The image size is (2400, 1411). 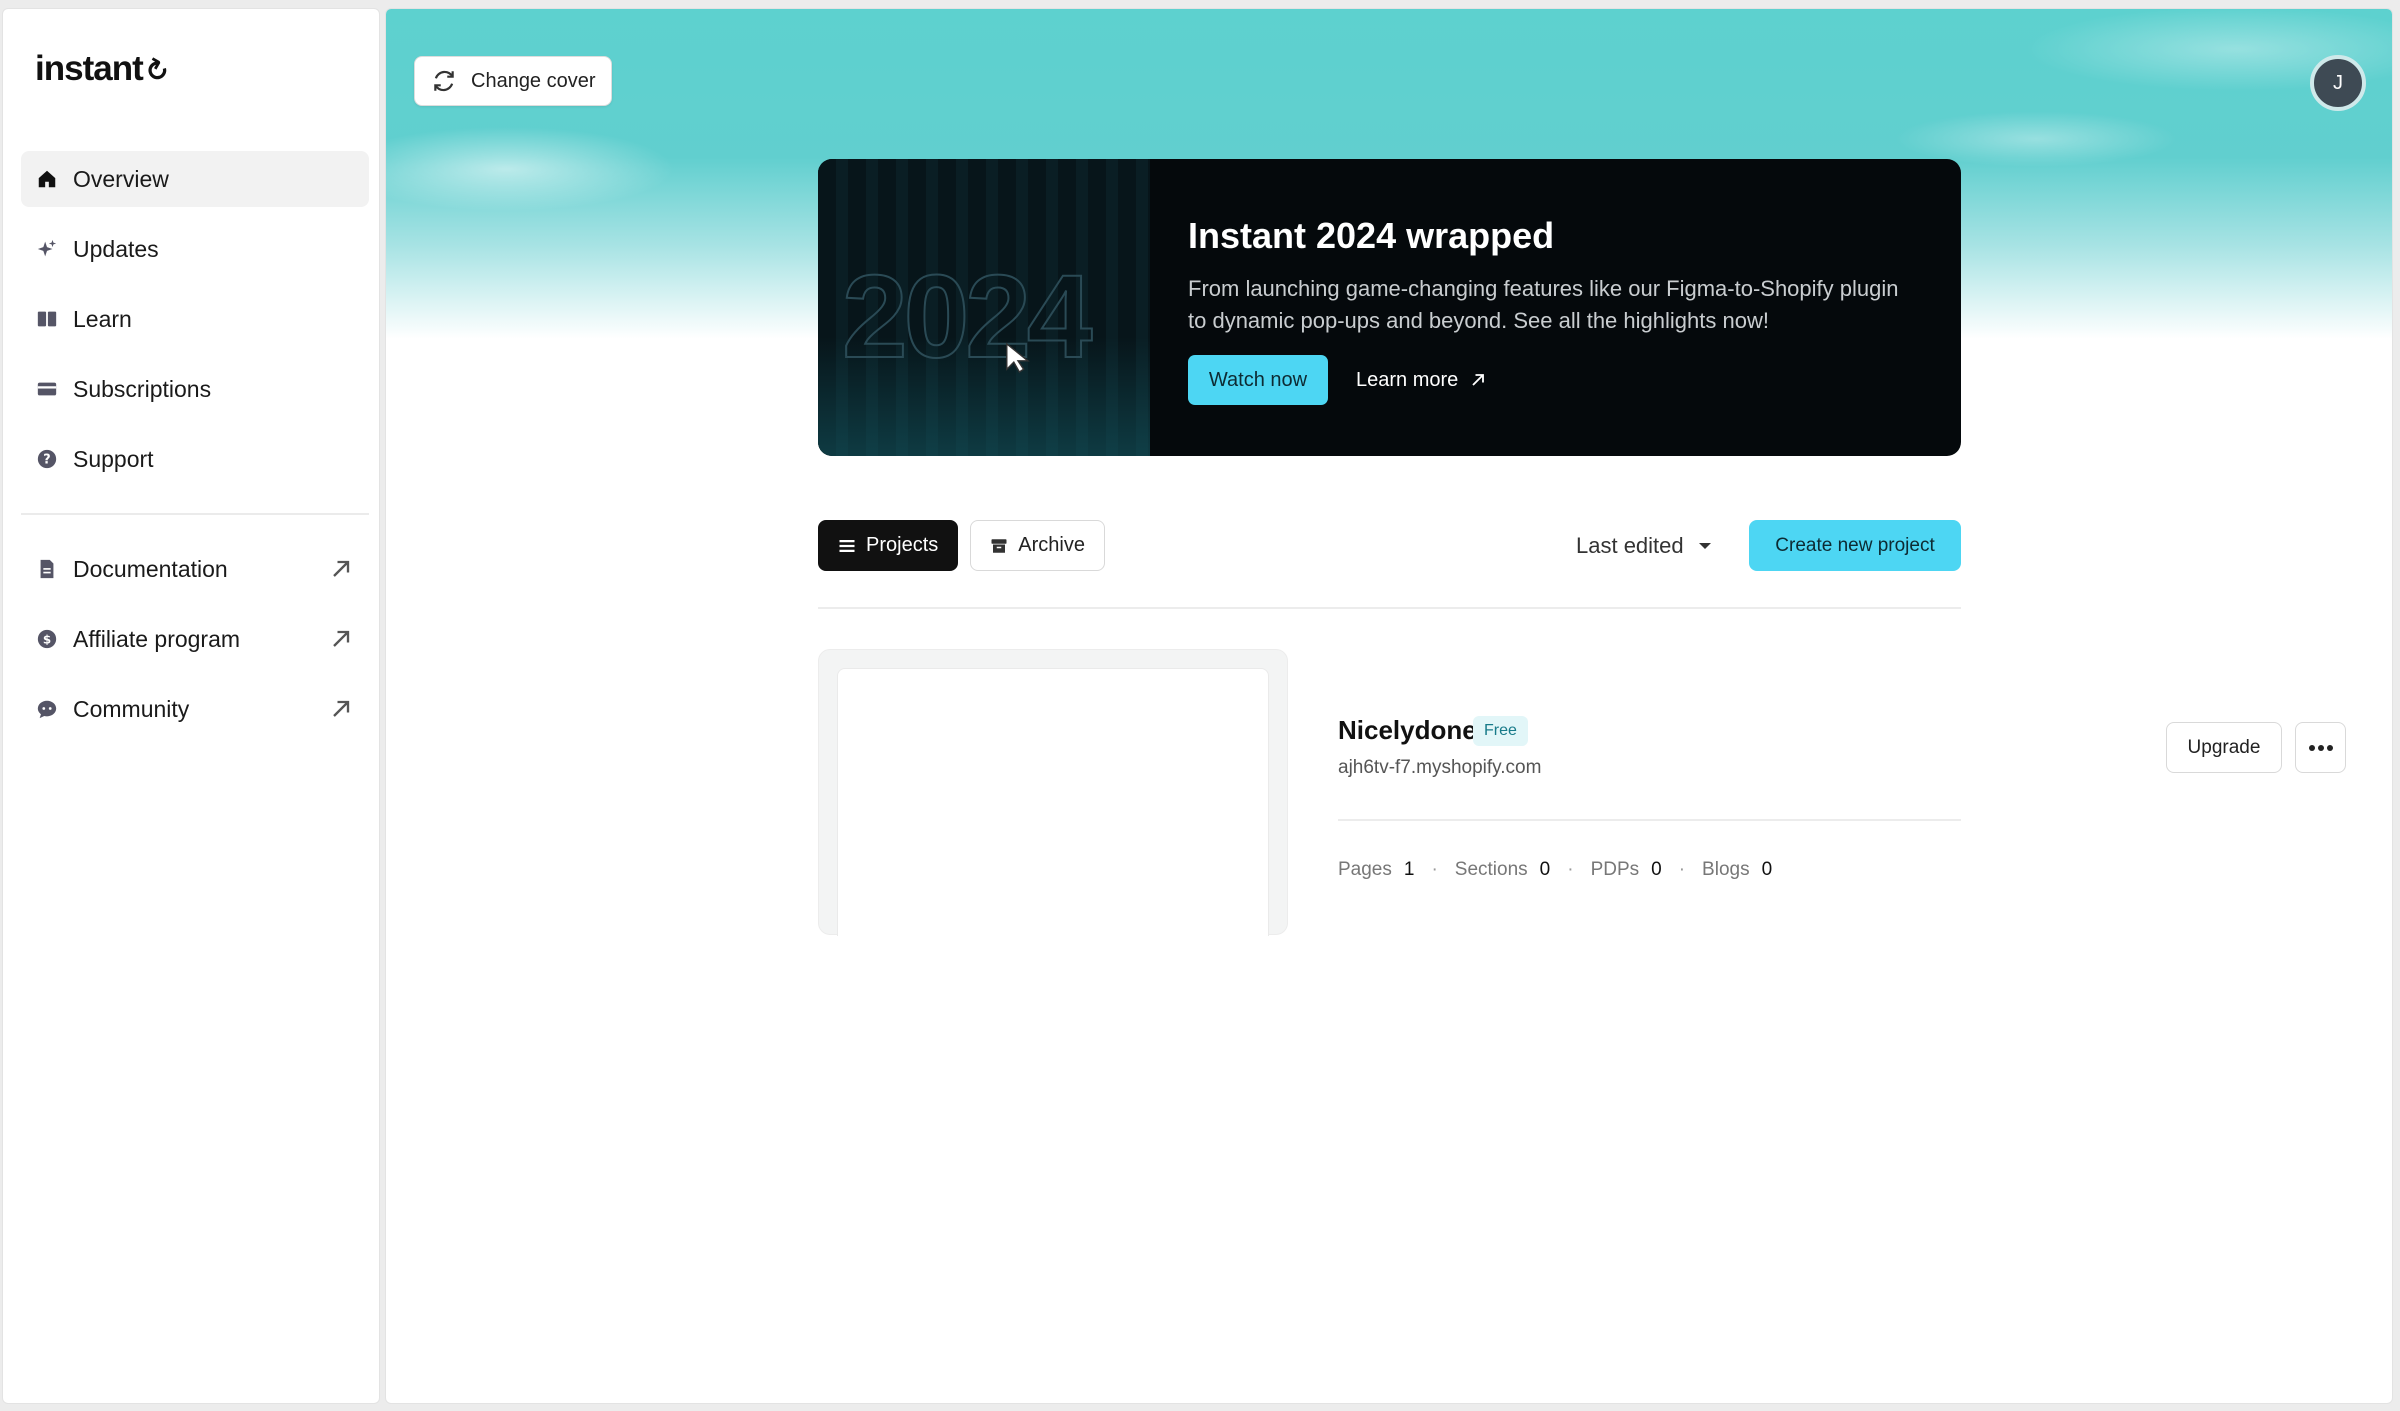 What do you see at coordinates (1649, 820) in the screenshot?
I see `card-divider` at bounding box center [1649, 820].